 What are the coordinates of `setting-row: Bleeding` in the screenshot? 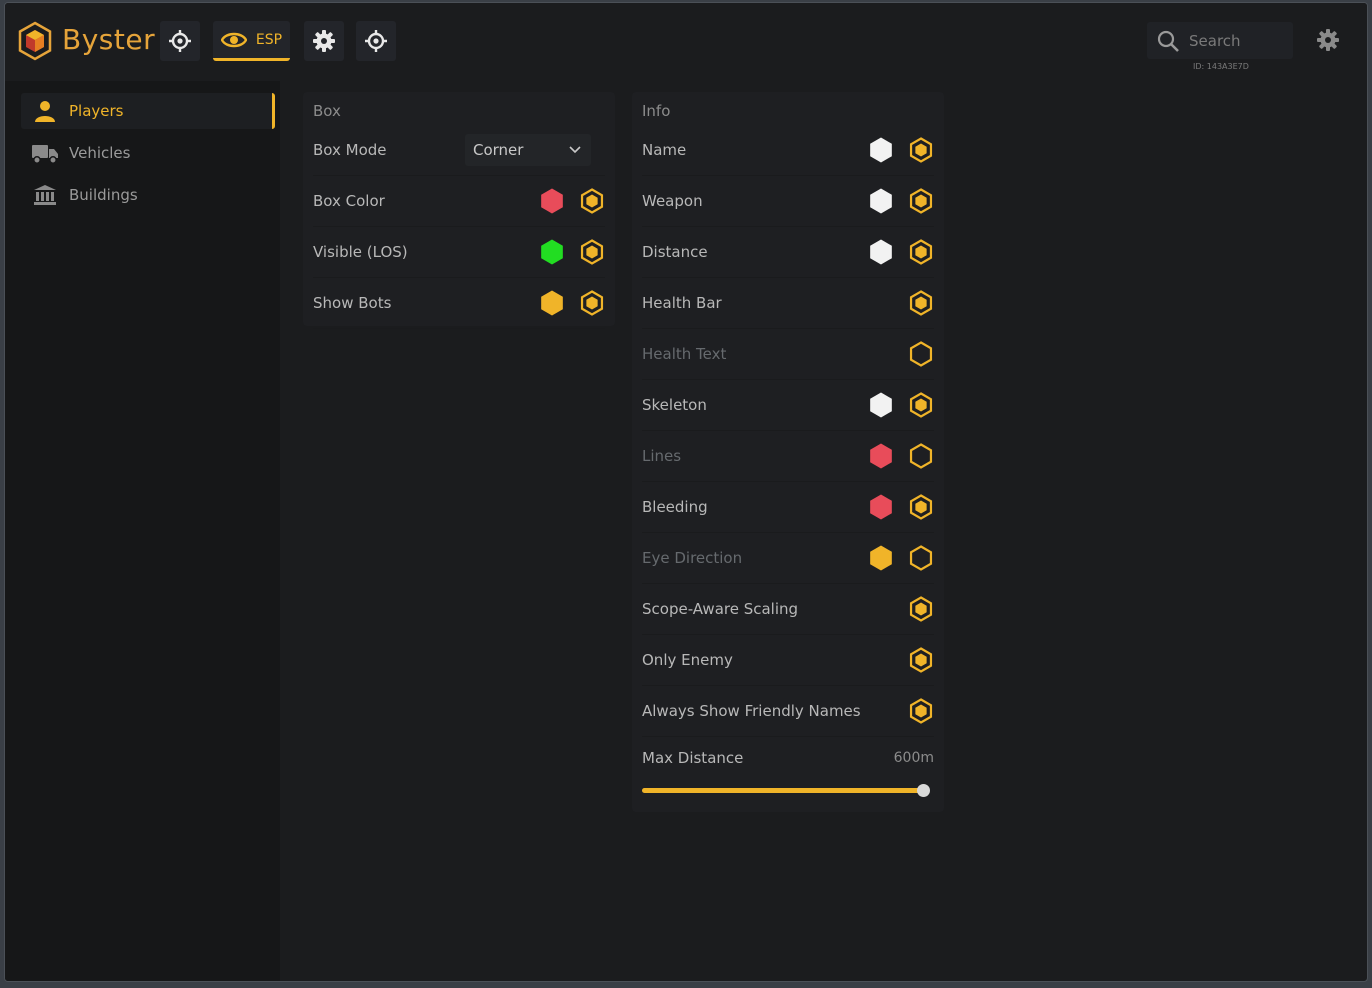 It's located at (788, 507).